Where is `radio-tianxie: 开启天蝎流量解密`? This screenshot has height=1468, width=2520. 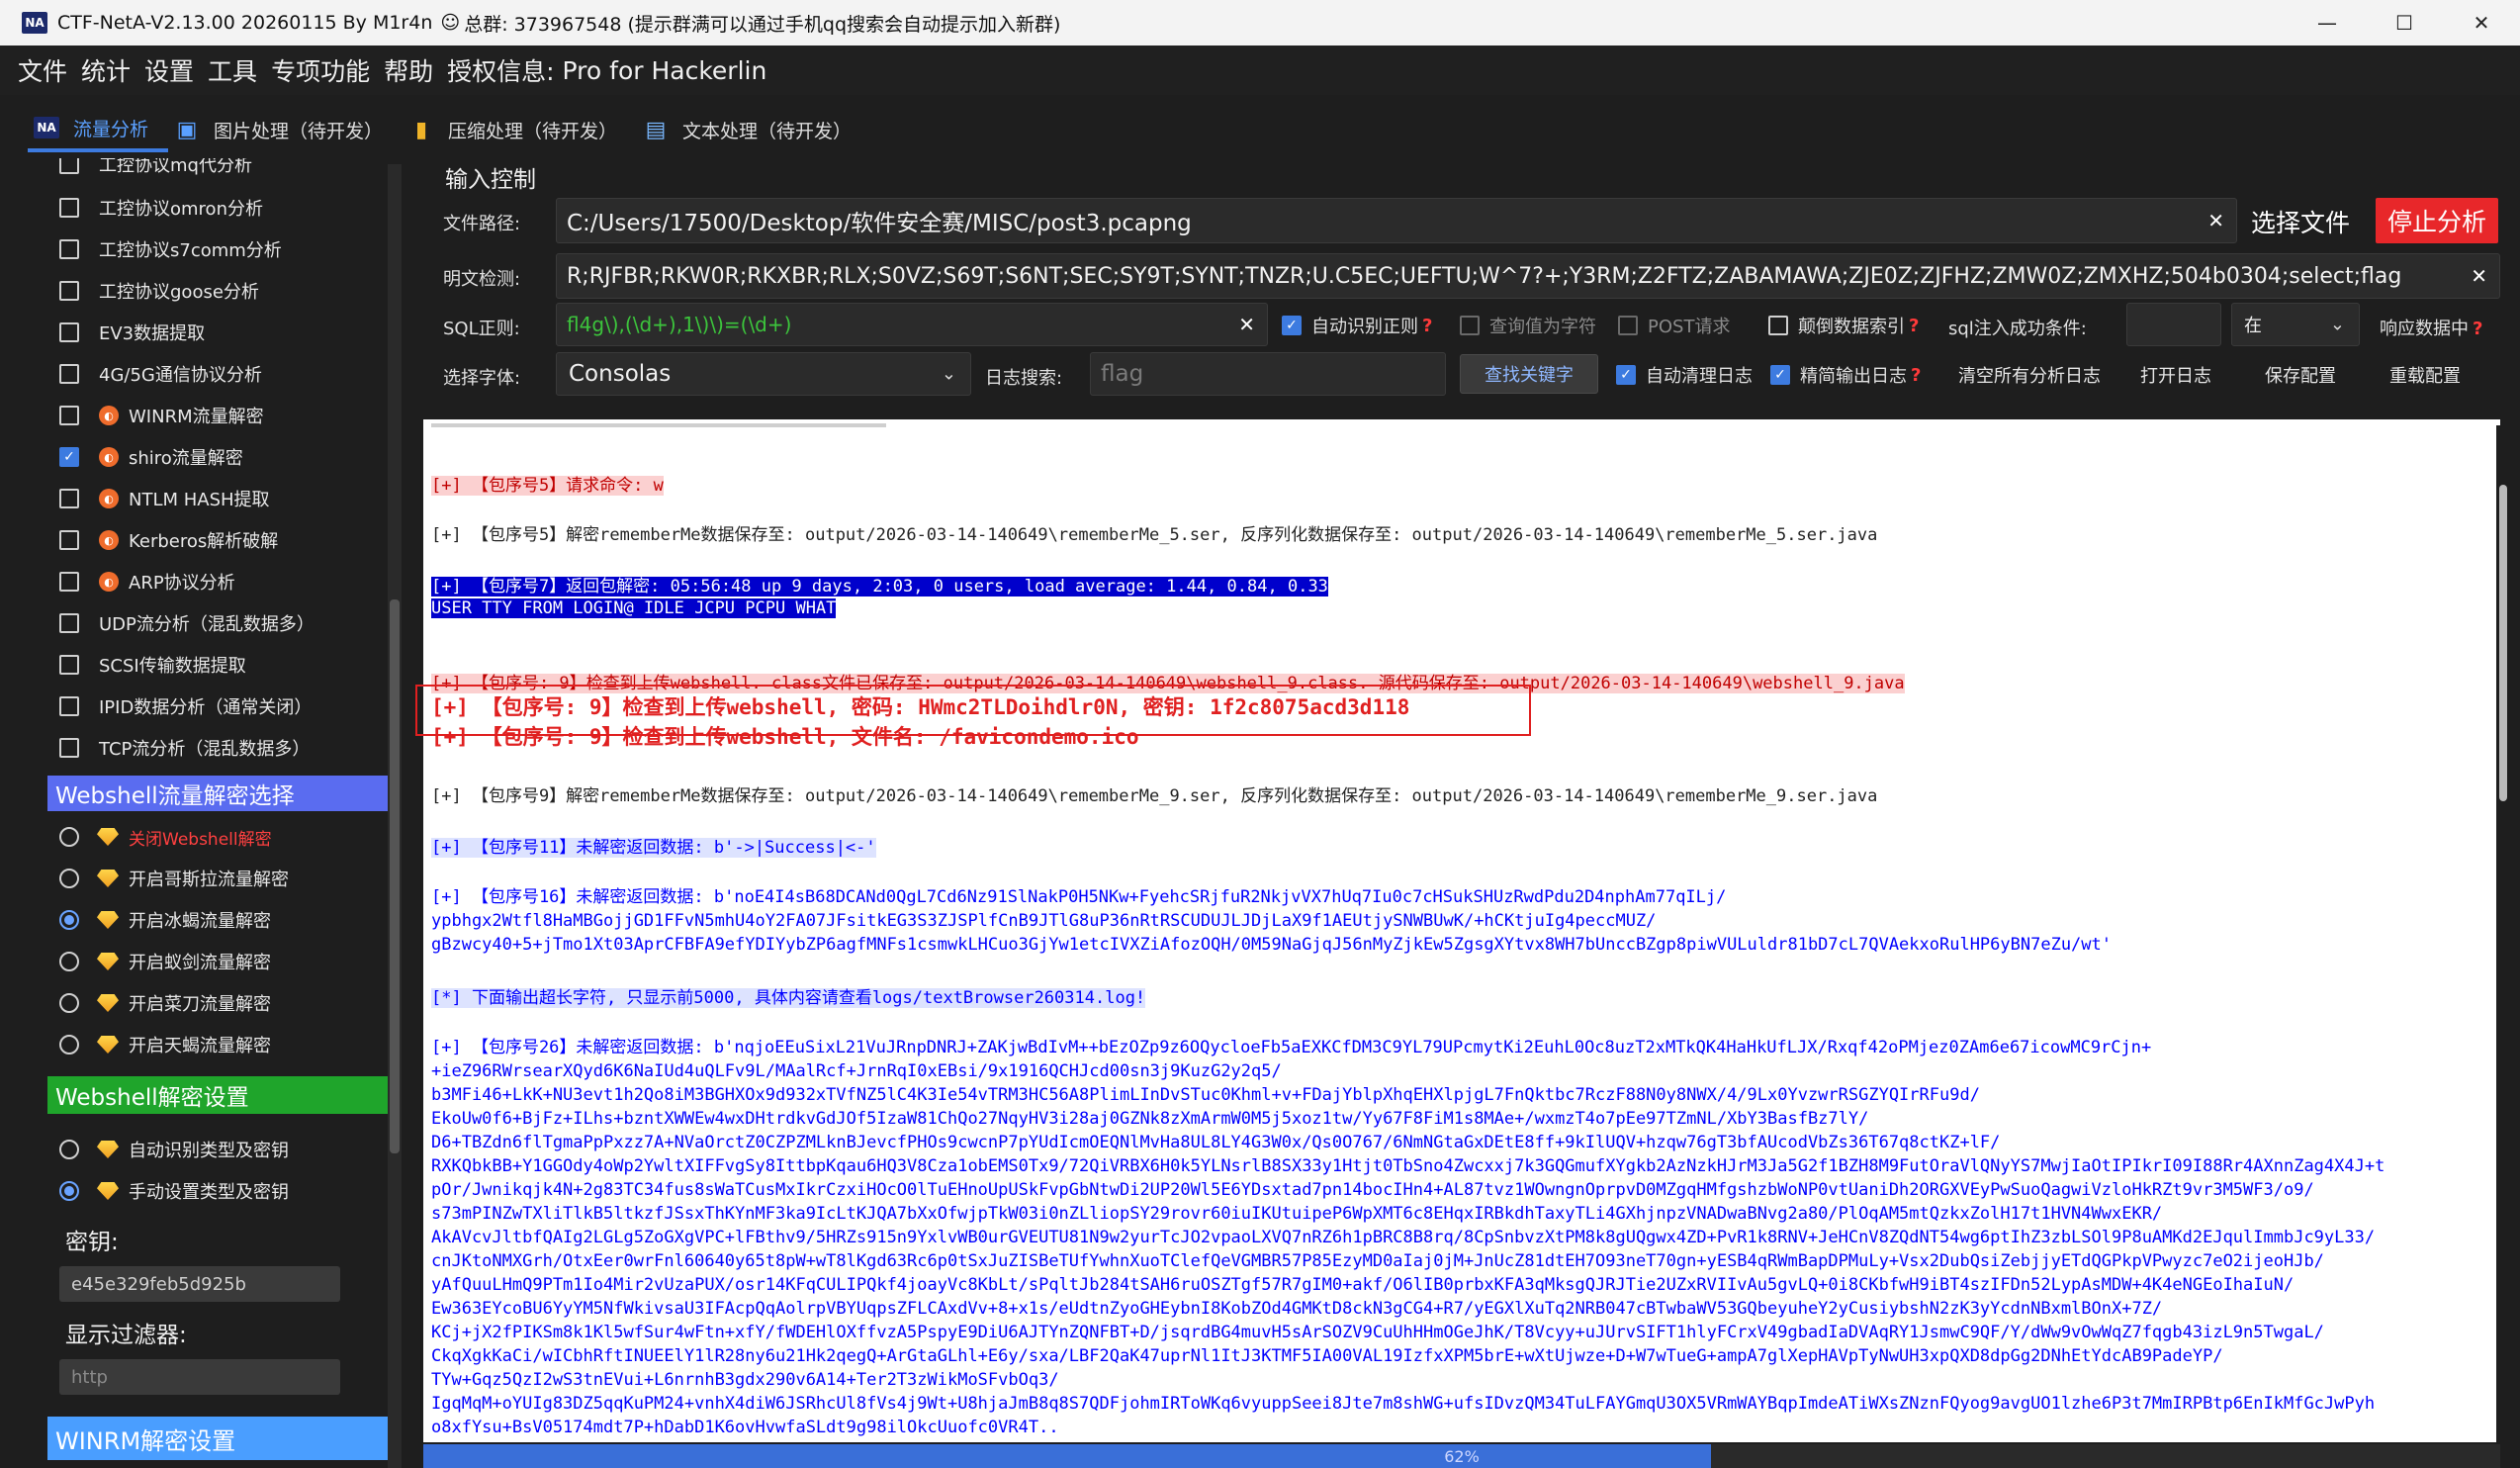 radio-tianxie: 开启天蝎流量解密 is located at coordinates (165, 1044).